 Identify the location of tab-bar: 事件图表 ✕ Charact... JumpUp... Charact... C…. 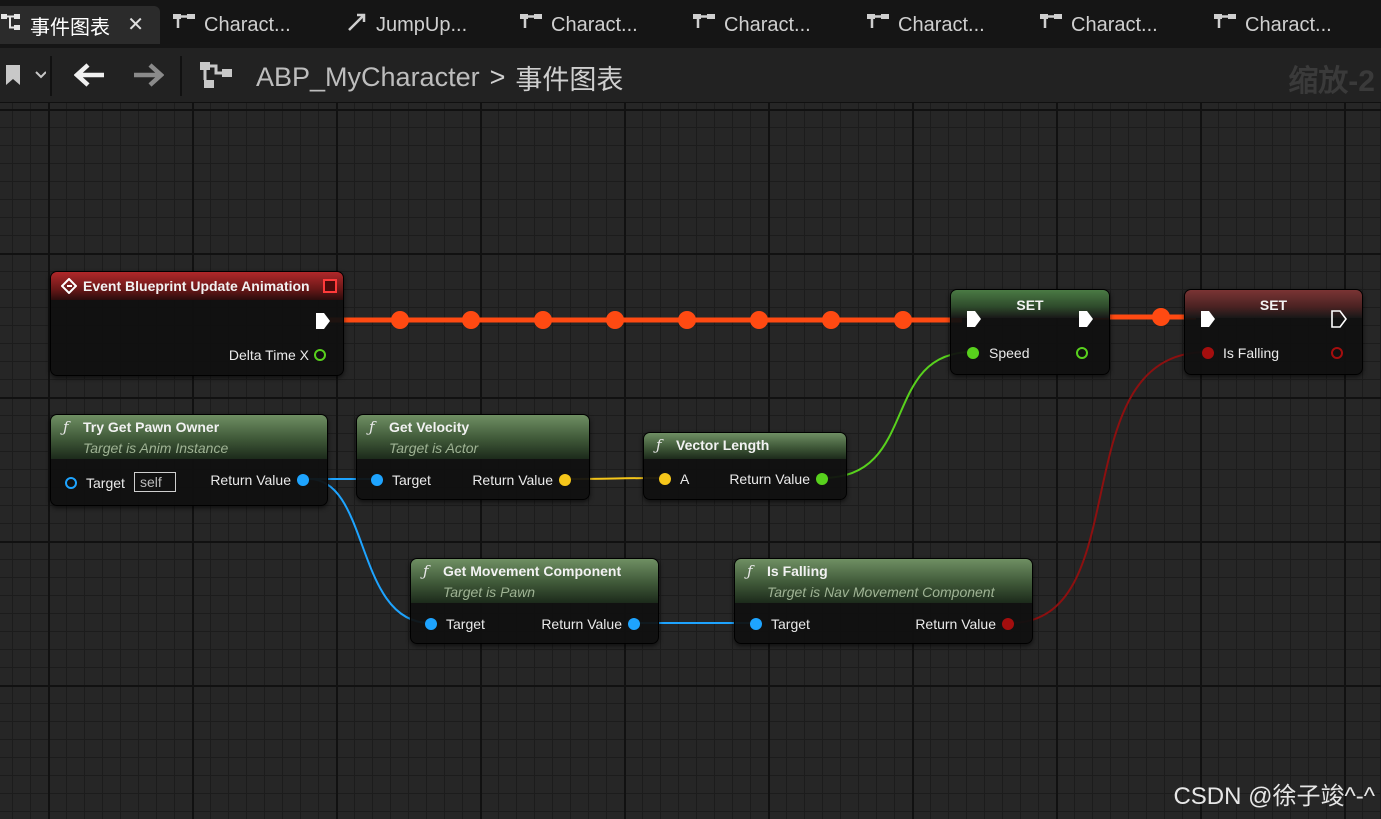
(690, 24).